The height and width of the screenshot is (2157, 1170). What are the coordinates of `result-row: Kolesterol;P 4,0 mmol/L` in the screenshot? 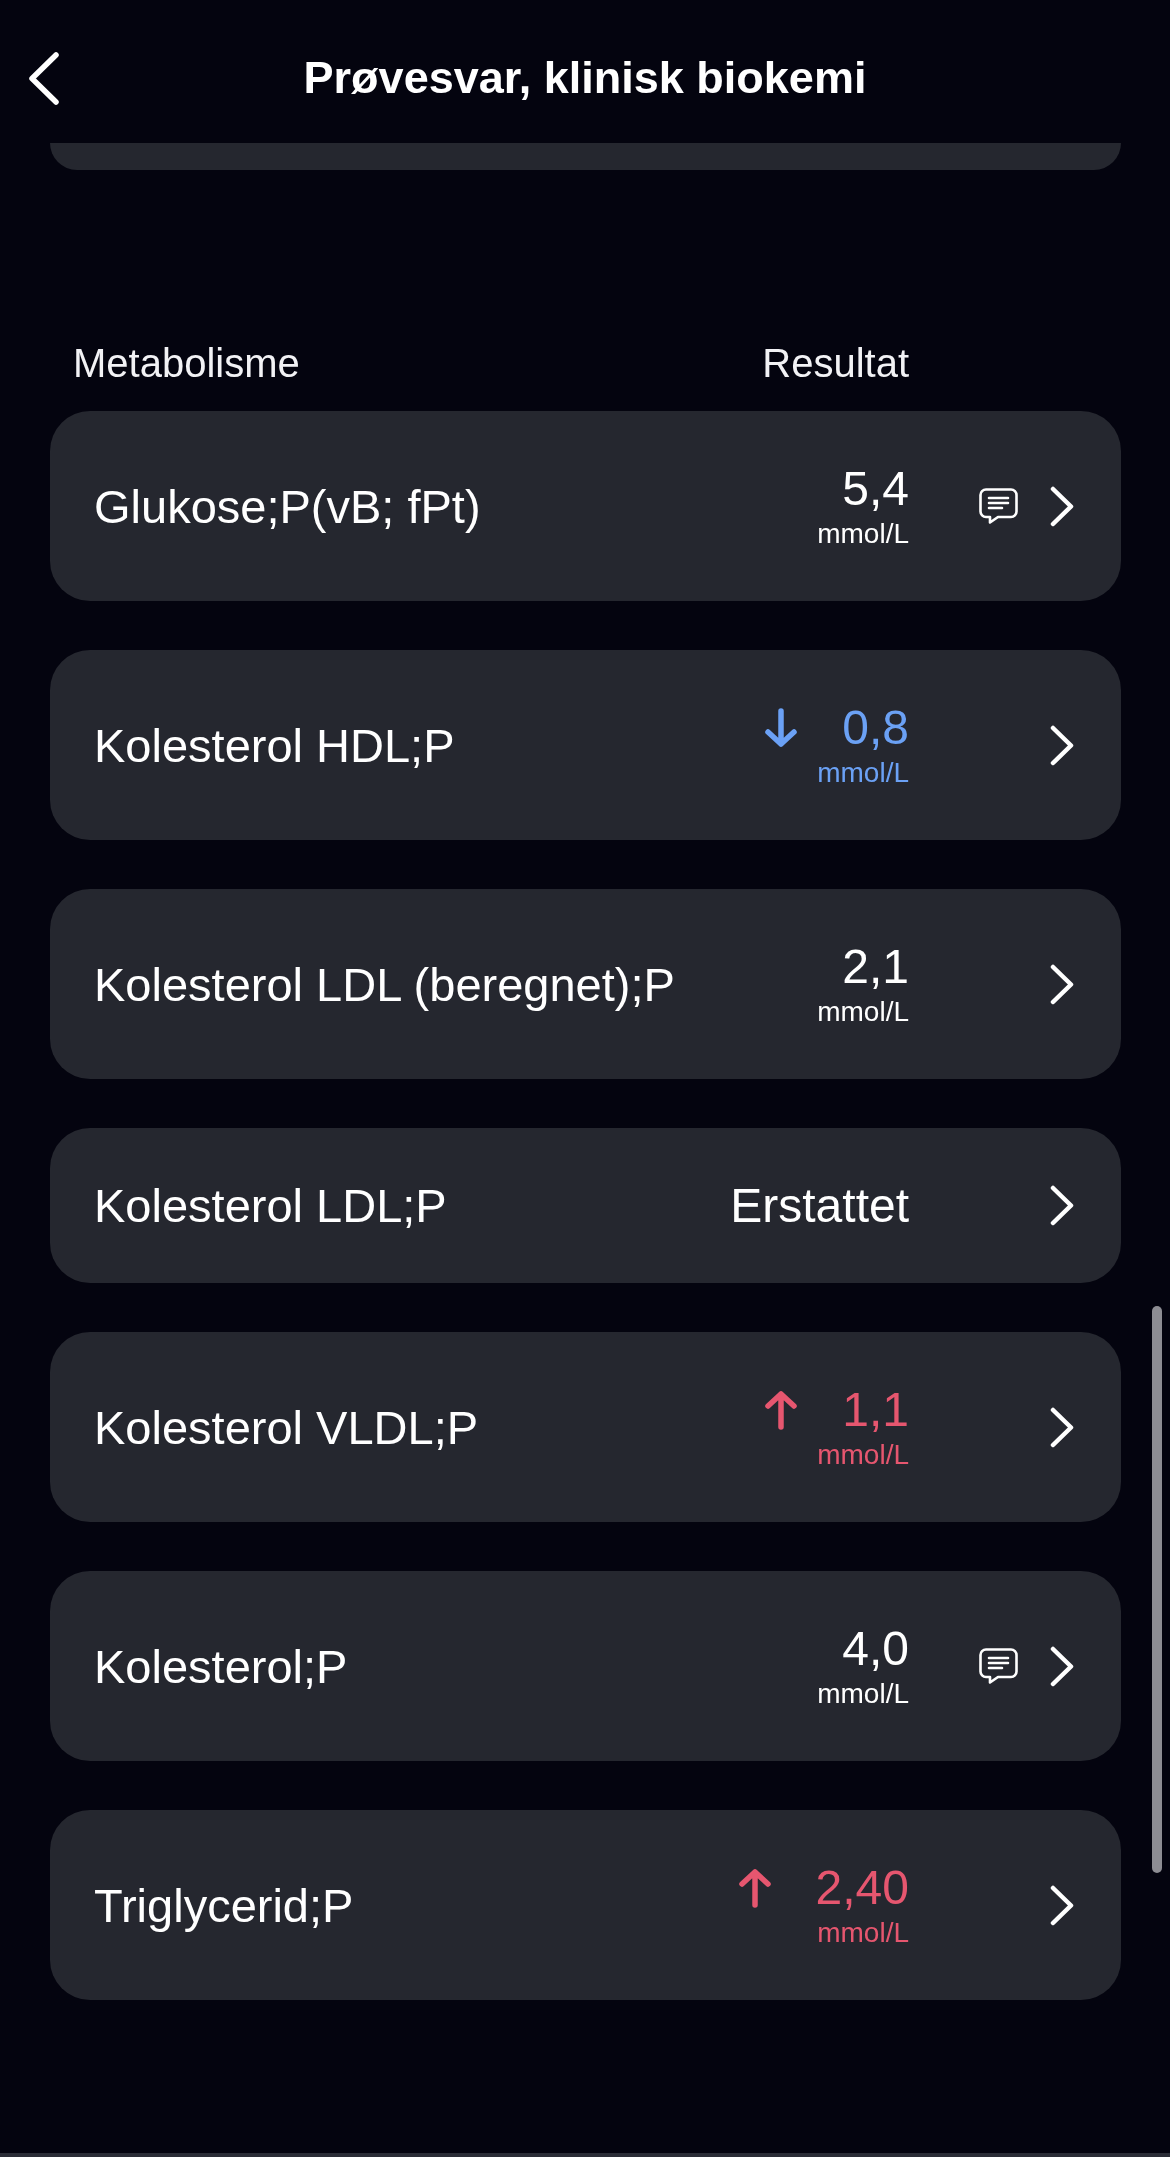 It's located at (585, 1666).